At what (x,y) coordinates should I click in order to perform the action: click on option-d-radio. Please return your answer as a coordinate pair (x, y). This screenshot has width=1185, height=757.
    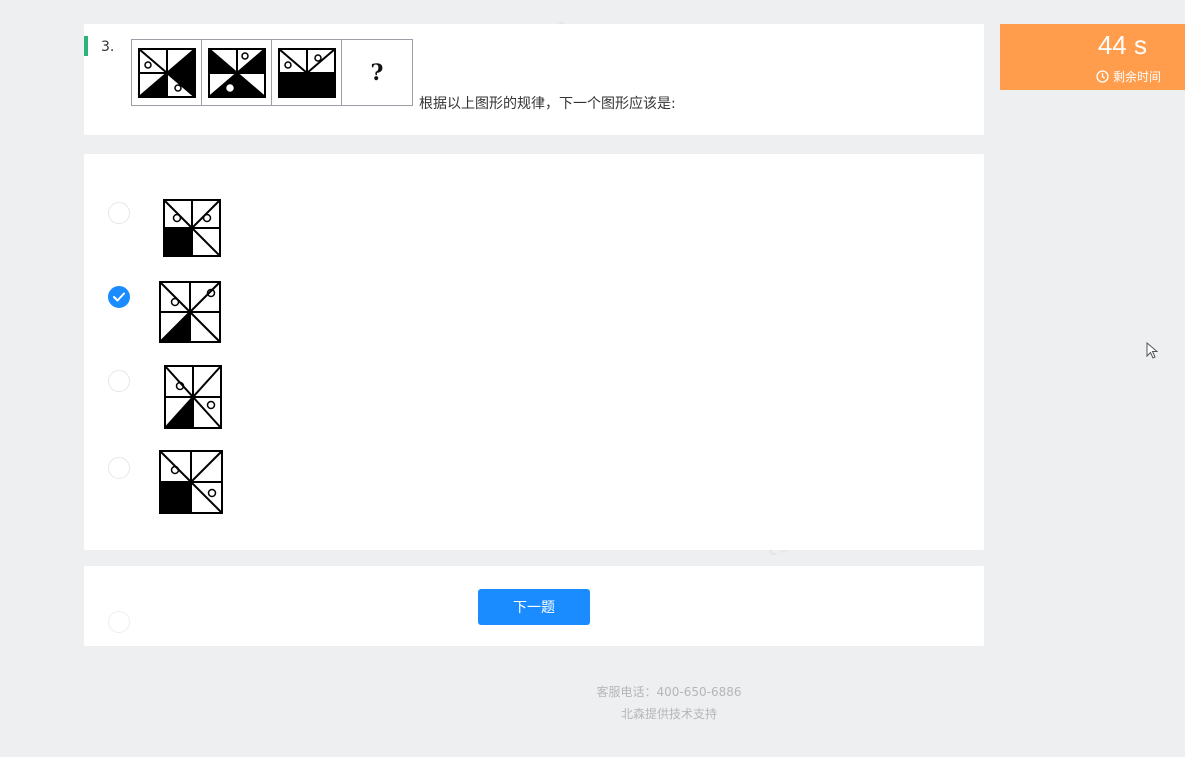
    Looking at the image, I should click on (119, 468).